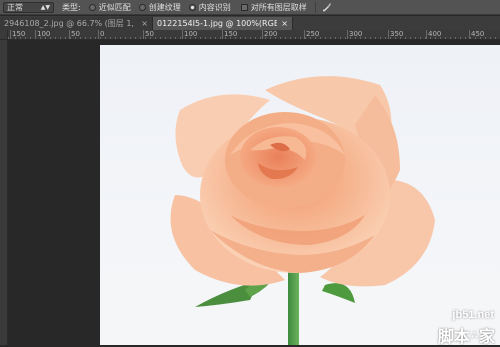 This screenshot has height=347, width=500. What do you see at coordinates (269, 34) in the screenshot?
I see `ruler-label: 200` at bounding box center [269, 34].